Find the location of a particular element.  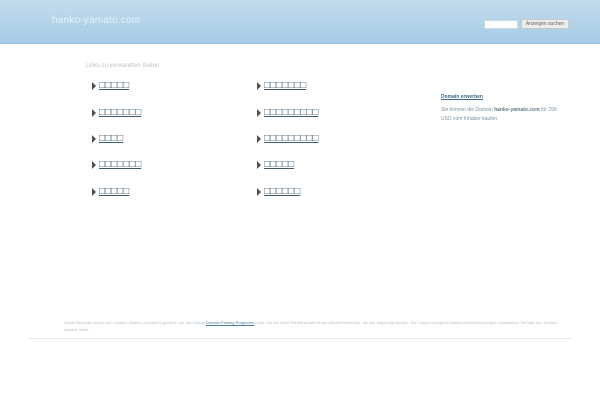

related-link-label: □□□□□□ is located at coordinates (282, 191).